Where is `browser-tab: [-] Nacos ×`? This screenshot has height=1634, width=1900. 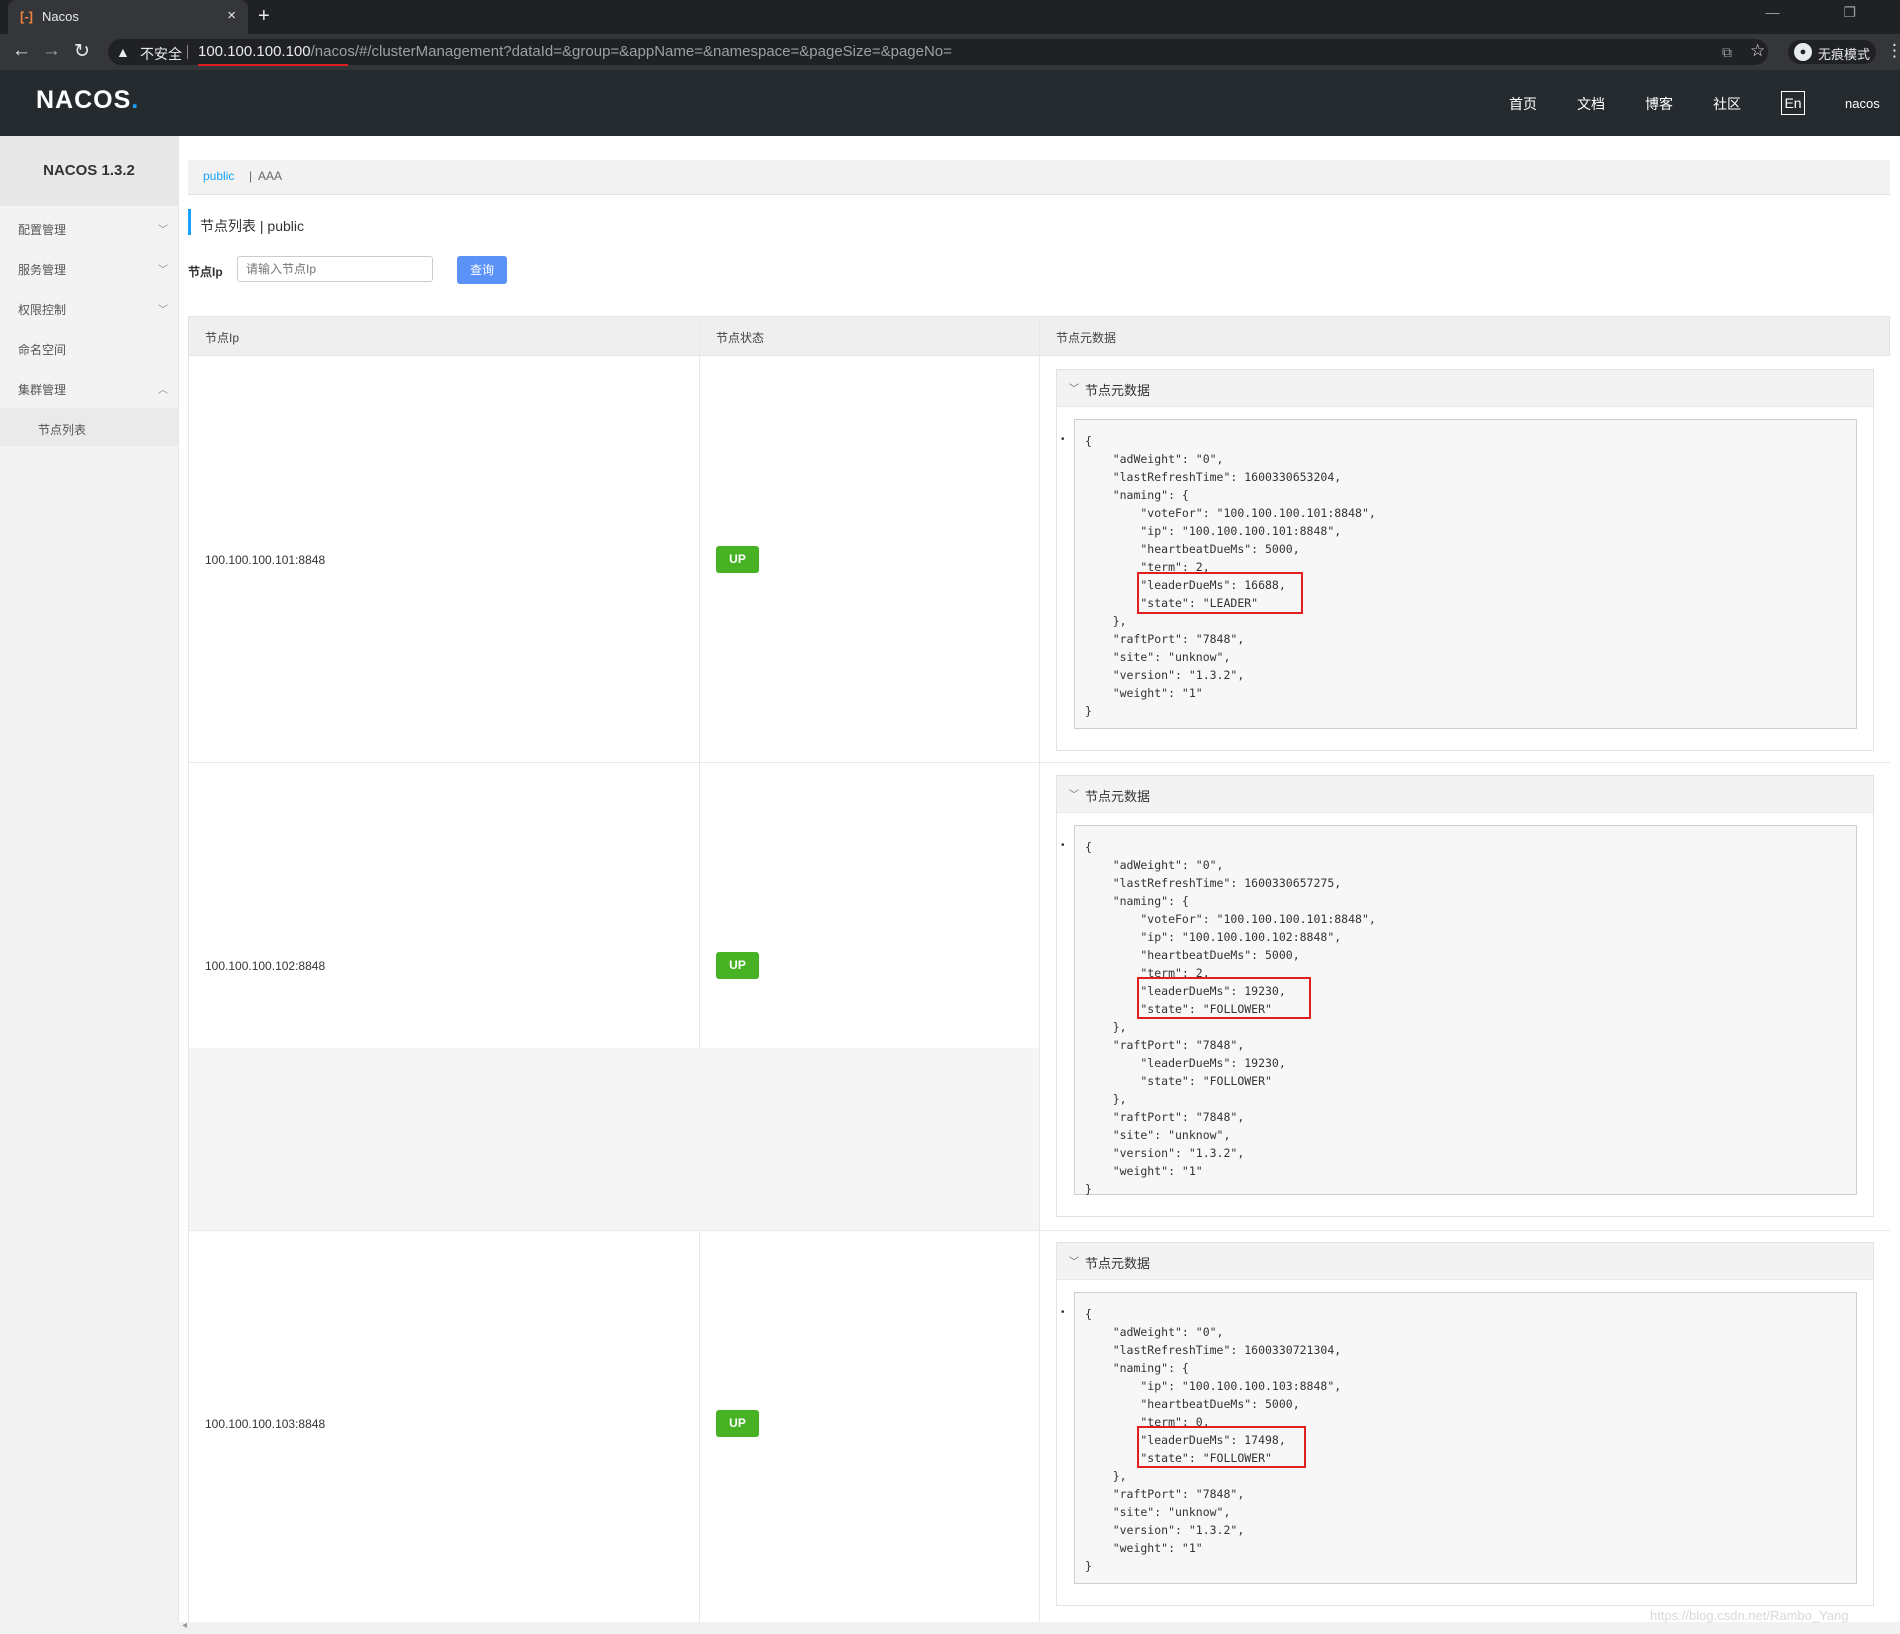 browser-tab: [-] Nacos × is located at coordinates (128, 17).